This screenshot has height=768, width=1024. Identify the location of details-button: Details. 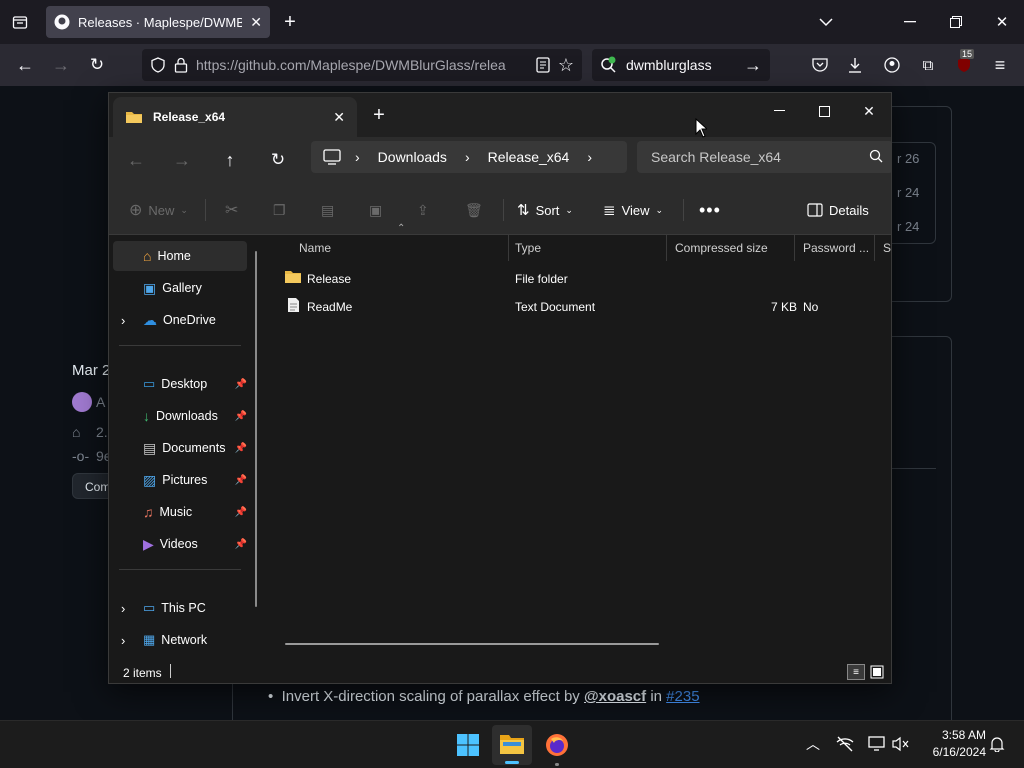
(838, 210).